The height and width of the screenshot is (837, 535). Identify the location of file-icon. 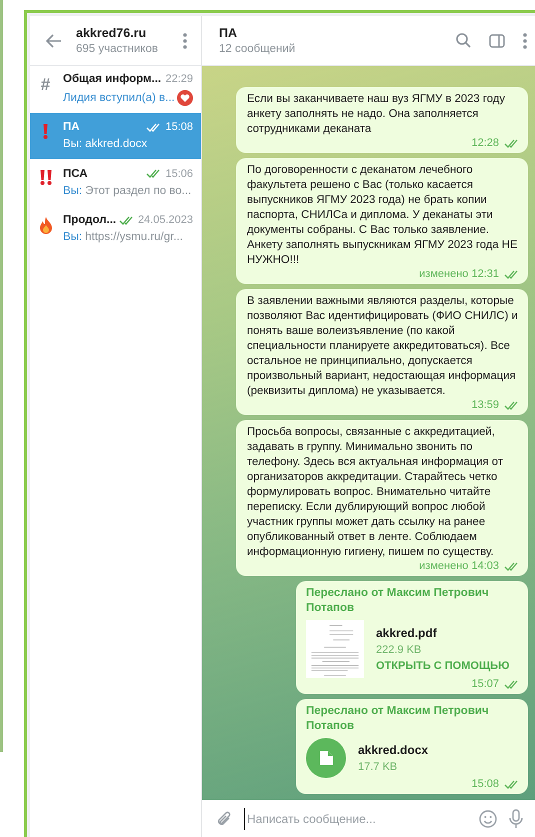
(326, 758).